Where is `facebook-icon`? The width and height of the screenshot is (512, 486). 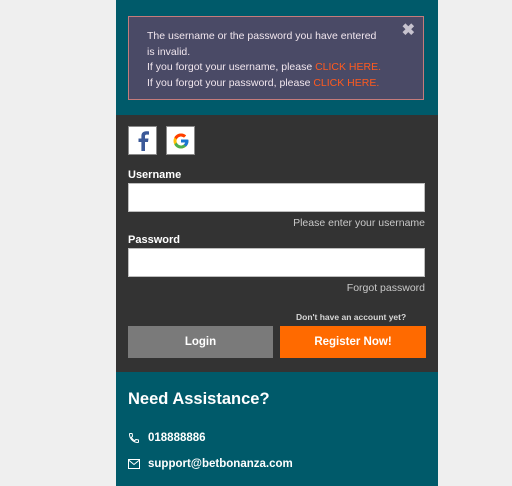 facebook-icon is located at coordinates (143, 140).